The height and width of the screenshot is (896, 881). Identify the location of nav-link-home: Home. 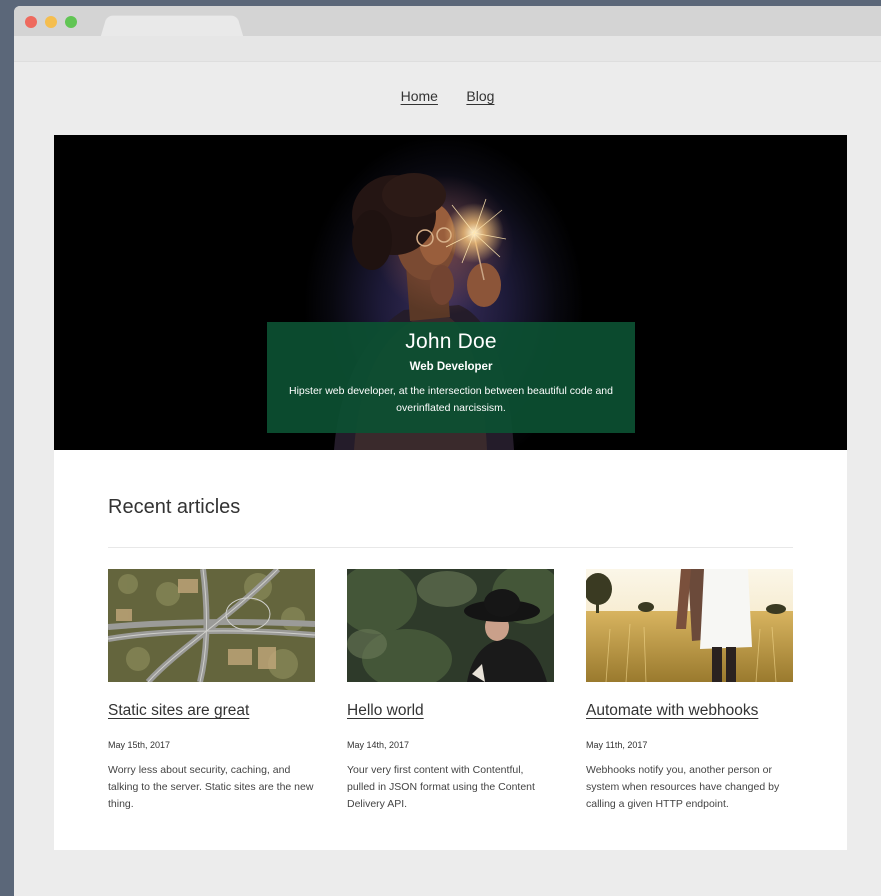
(419, 96).